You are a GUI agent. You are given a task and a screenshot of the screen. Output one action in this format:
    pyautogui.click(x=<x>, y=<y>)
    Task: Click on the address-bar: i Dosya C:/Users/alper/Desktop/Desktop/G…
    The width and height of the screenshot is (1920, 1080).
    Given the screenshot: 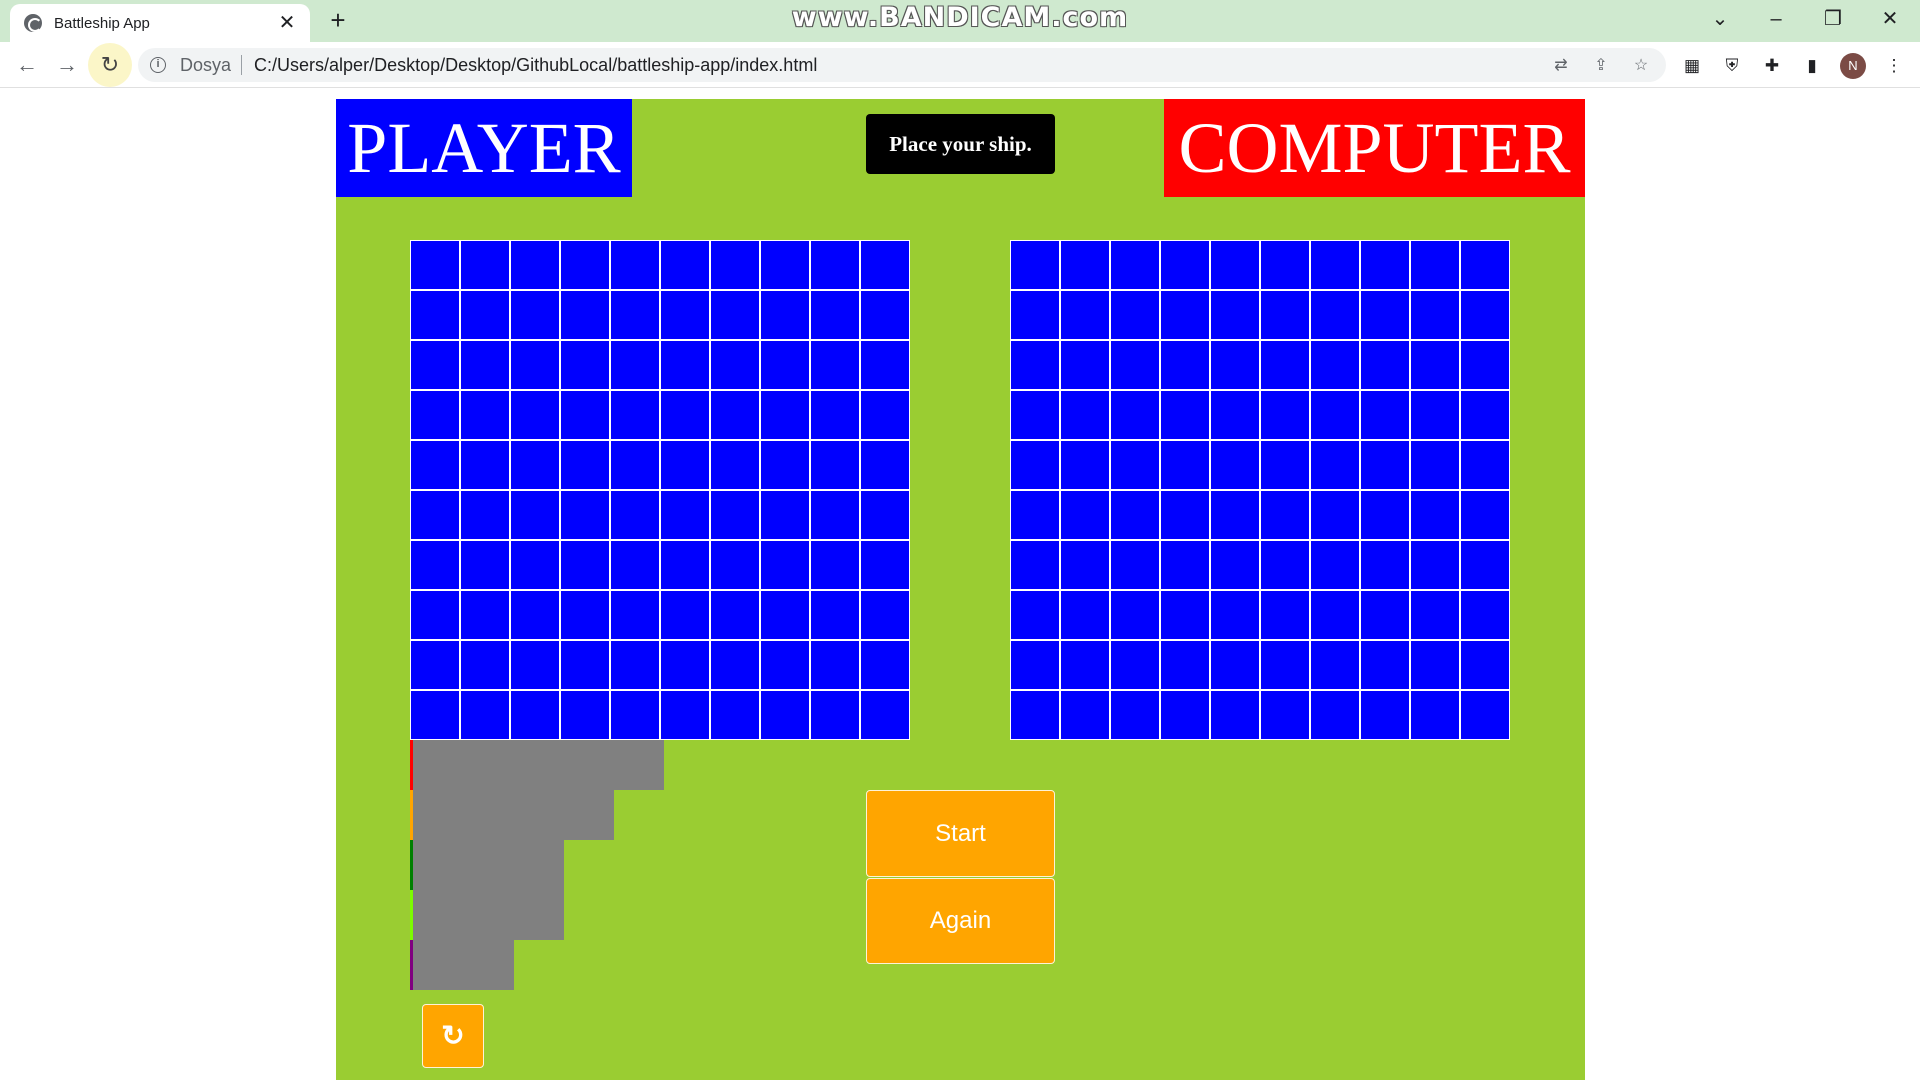 What is the action you would take?
    pyautogui.click(x=902, y=65)
    